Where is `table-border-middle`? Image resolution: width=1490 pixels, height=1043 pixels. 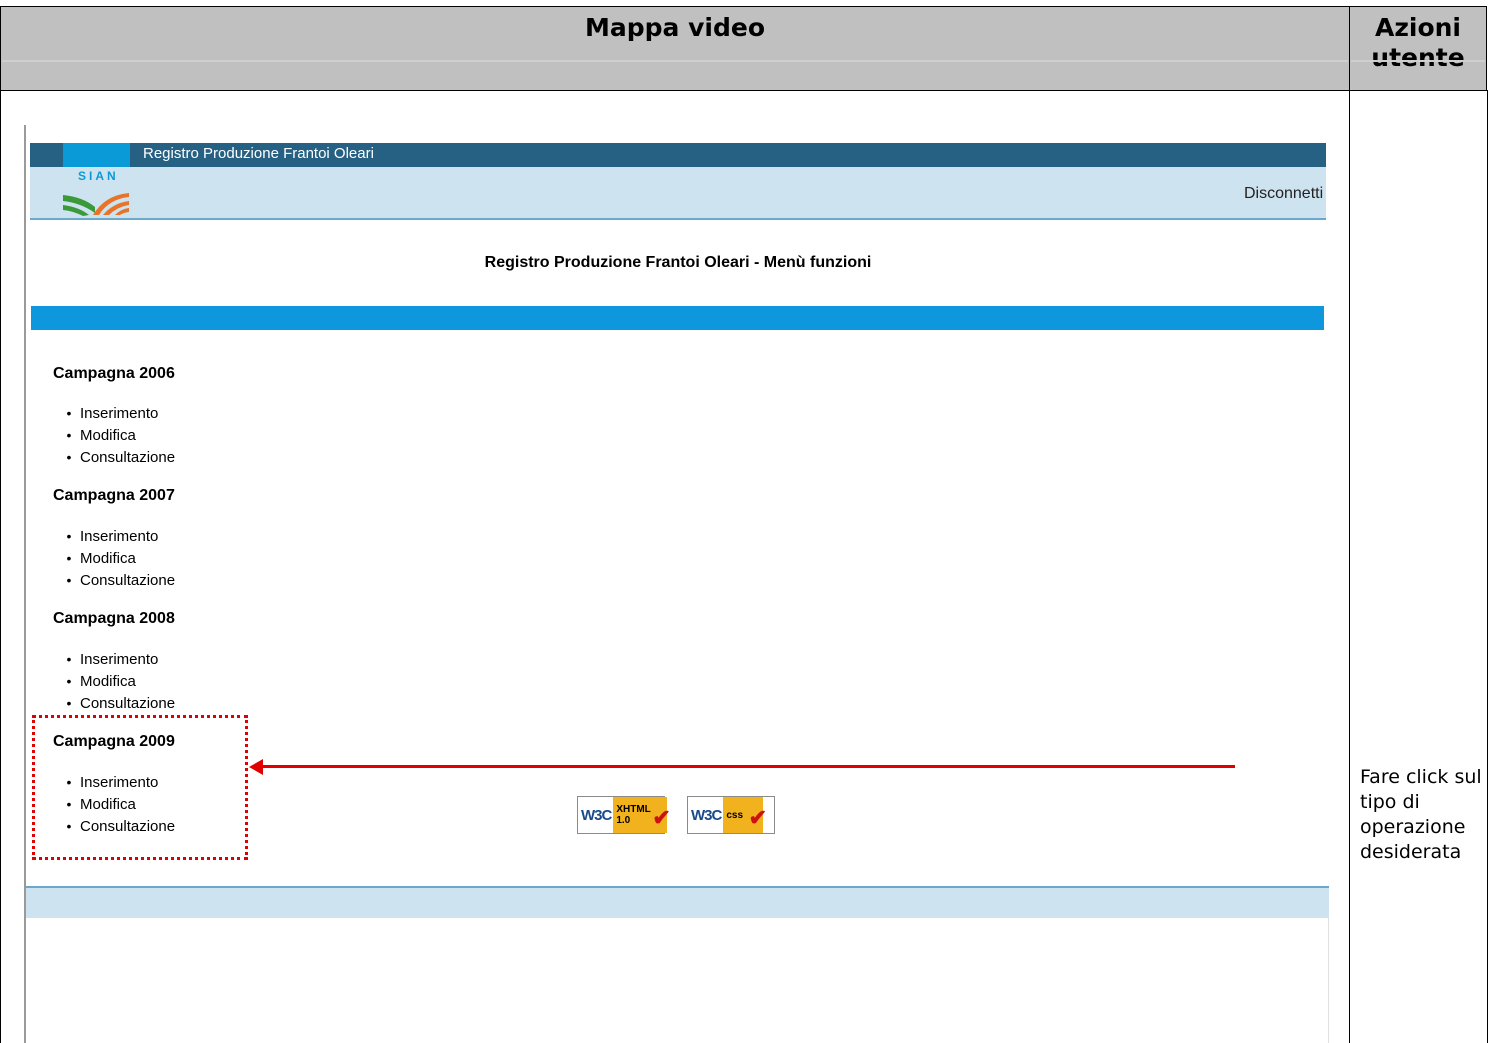
table-border-middle is located at coordinates (1349, 566).